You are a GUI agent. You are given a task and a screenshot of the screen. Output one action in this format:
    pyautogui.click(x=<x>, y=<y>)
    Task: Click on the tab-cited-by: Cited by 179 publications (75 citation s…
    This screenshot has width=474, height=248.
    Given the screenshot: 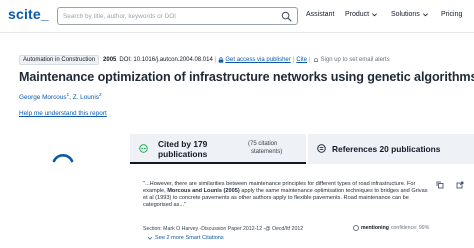 What is the action you would take?
    pyautogui.click(x=218, y=149)
    